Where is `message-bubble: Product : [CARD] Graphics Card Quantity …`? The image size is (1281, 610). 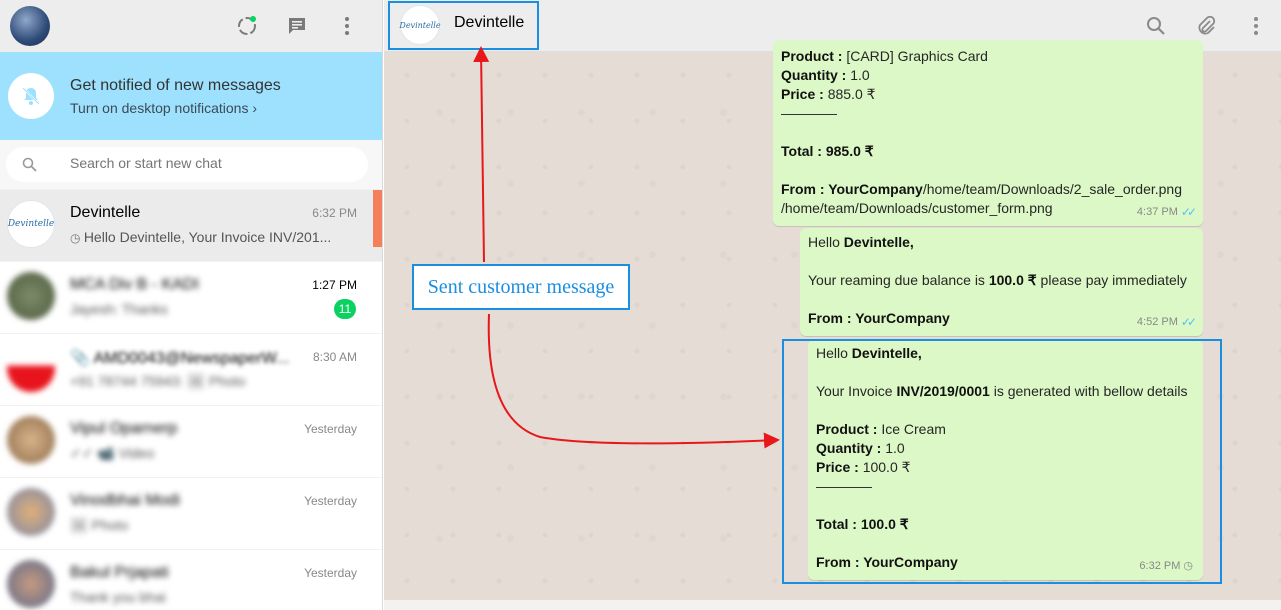
message-bubble: Product : [CARD] Graphics Card Quantity … is located at coordinates (988, 133).